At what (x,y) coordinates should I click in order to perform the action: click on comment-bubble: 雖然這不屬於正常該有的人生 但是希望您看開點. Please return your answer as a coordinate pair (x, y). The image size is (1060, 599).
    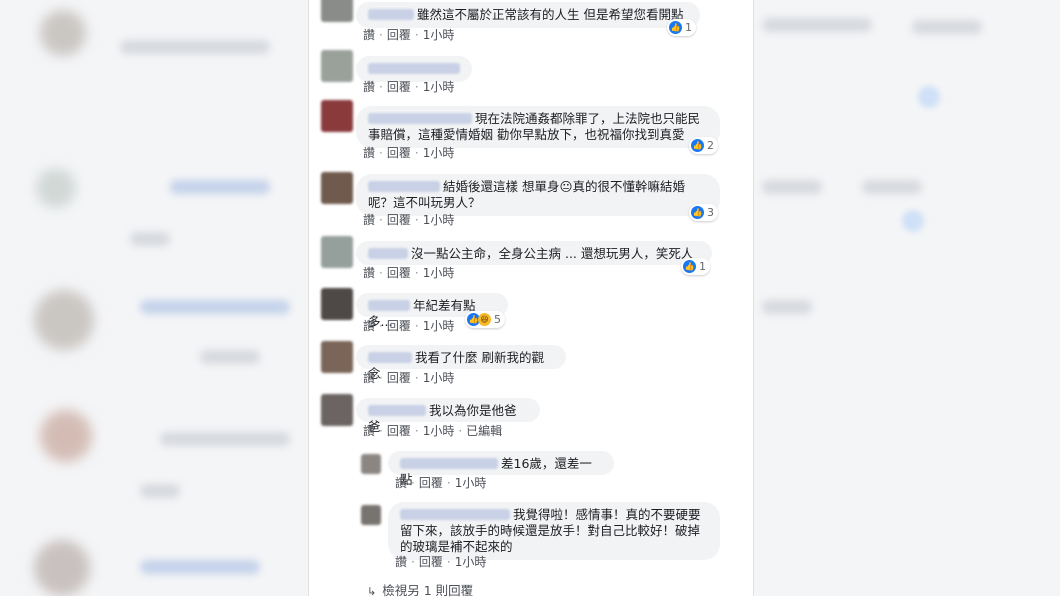
    Looking at the image, I should click on (528, 15).